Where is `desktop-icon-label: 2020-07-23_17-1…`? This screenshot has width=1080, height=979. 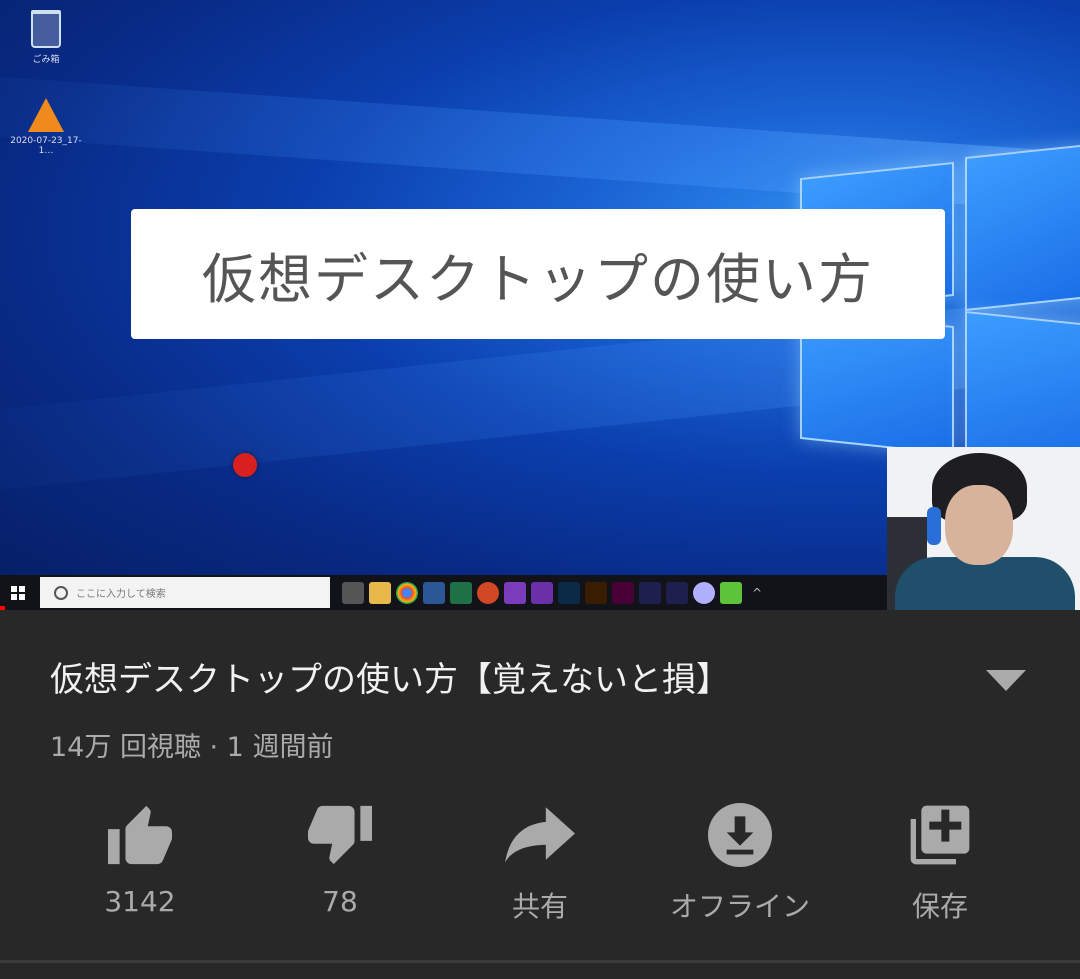
desktop-icon-label: 2020-07-23_17-1… is located at coordinates (46, 146).